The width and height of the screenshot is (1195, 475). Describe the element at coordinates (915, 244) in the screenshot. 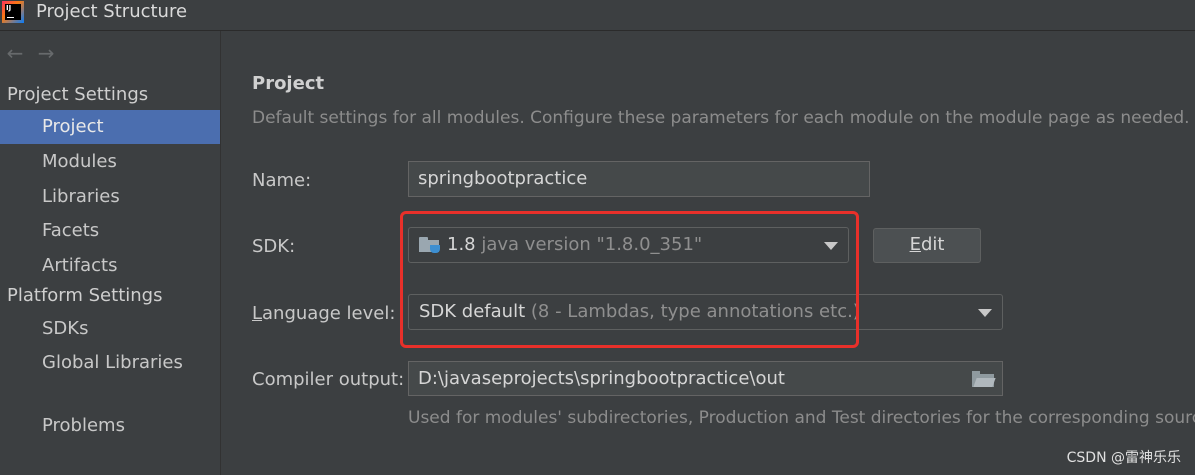

I see `edit-mnemonic: E` at that location.